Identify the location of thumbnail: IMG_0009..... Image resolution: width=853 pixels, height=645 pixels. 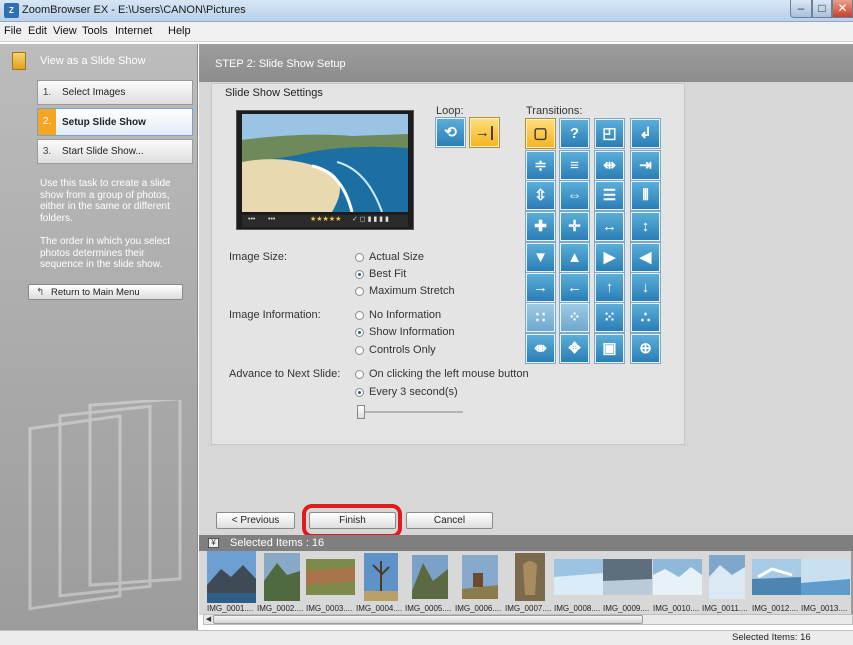
(627, 582).